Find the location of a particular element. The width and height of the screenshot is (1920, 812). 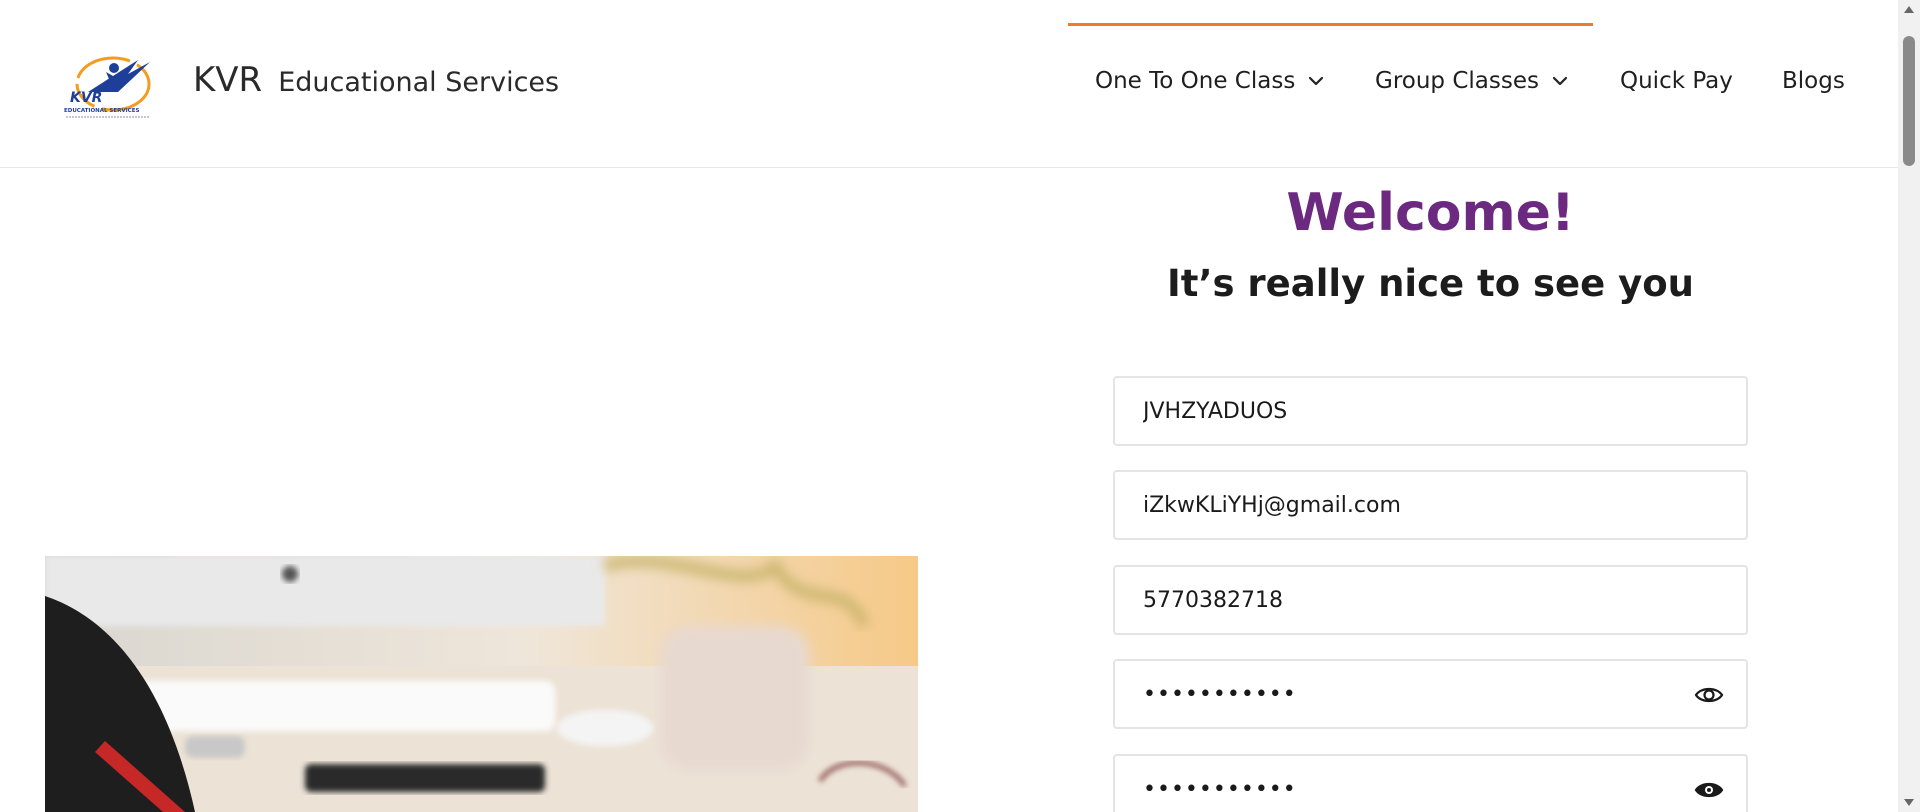

scrollbar-thumb is located at coordinates (1909, 101).